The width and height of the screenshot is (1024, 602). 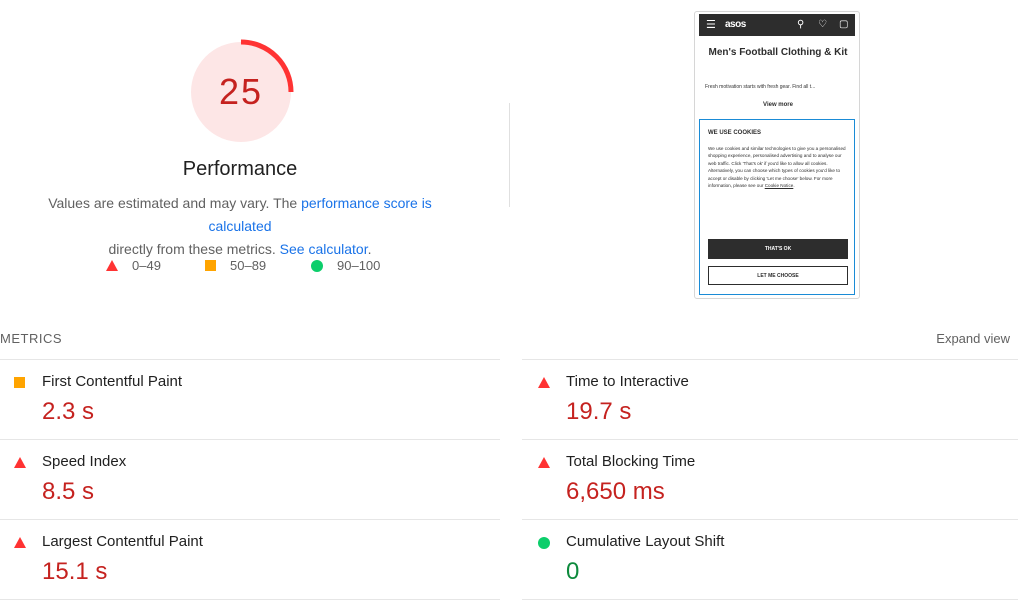 What do you see at coordinates (778, 105) in the screenshot?
I see `screenshot-view-more: View more` at bounding box center [778, 105].